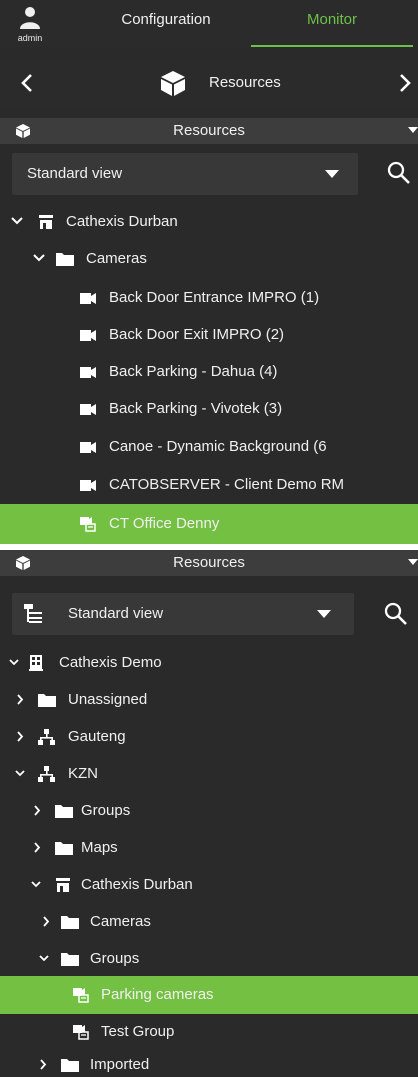  What do you see at coordinates (110, 662) in the screenshot?
I see `tree-node-label: Cathexis Demo` at bounding box center [110, 662].